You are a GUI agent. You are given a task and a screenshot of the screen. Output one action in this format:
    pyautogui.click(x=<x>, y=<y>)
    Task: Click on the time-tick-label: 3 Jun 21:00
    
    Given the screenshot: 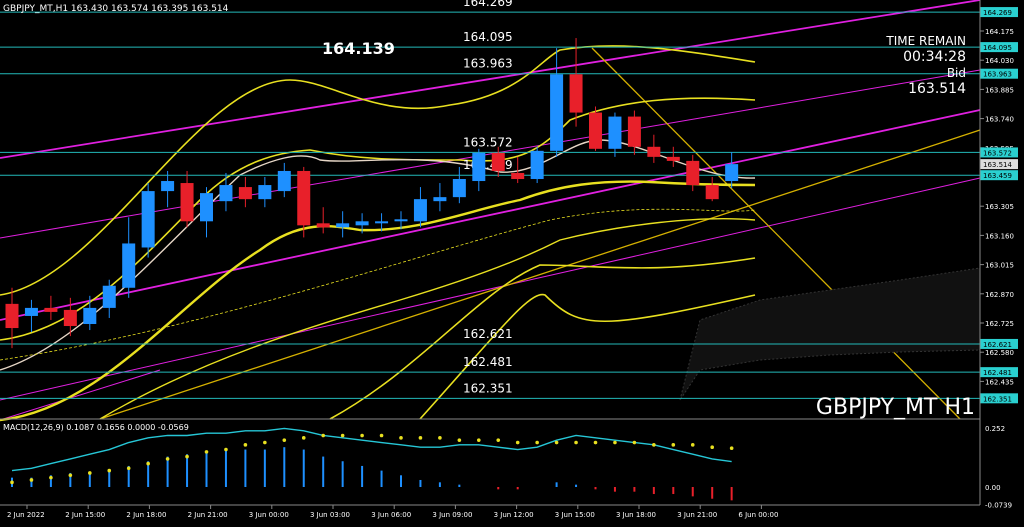 What is the action you would take?
    pyautogui.click(x=697, y=515)
    